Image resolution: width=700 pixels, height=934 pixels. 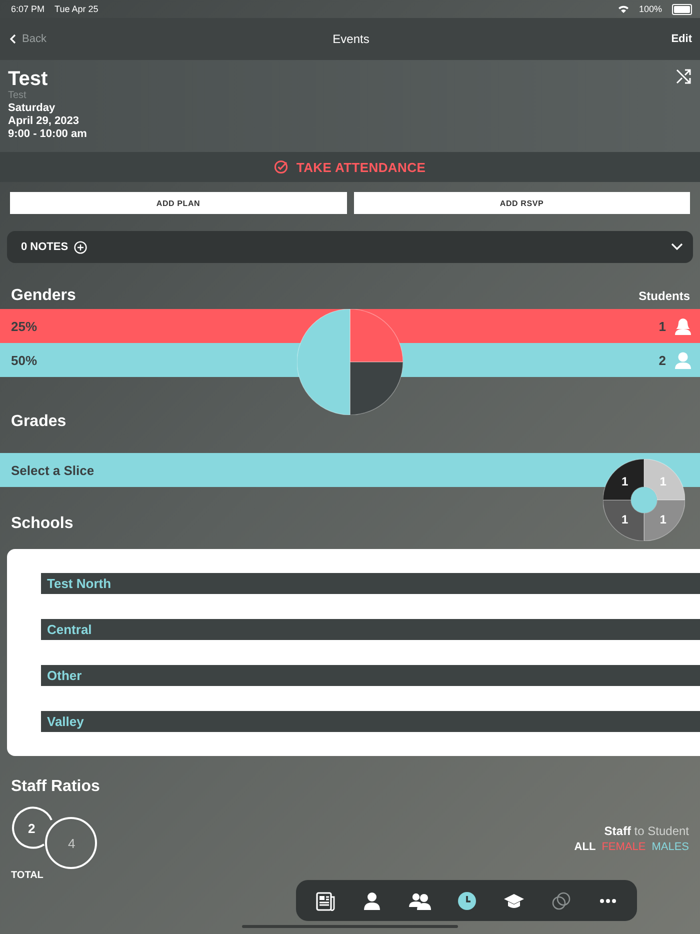 What do you see at coordinates (585, 847) in the screenshot?
I see `filter-tab: ALL` at bounding box center [585, 847].